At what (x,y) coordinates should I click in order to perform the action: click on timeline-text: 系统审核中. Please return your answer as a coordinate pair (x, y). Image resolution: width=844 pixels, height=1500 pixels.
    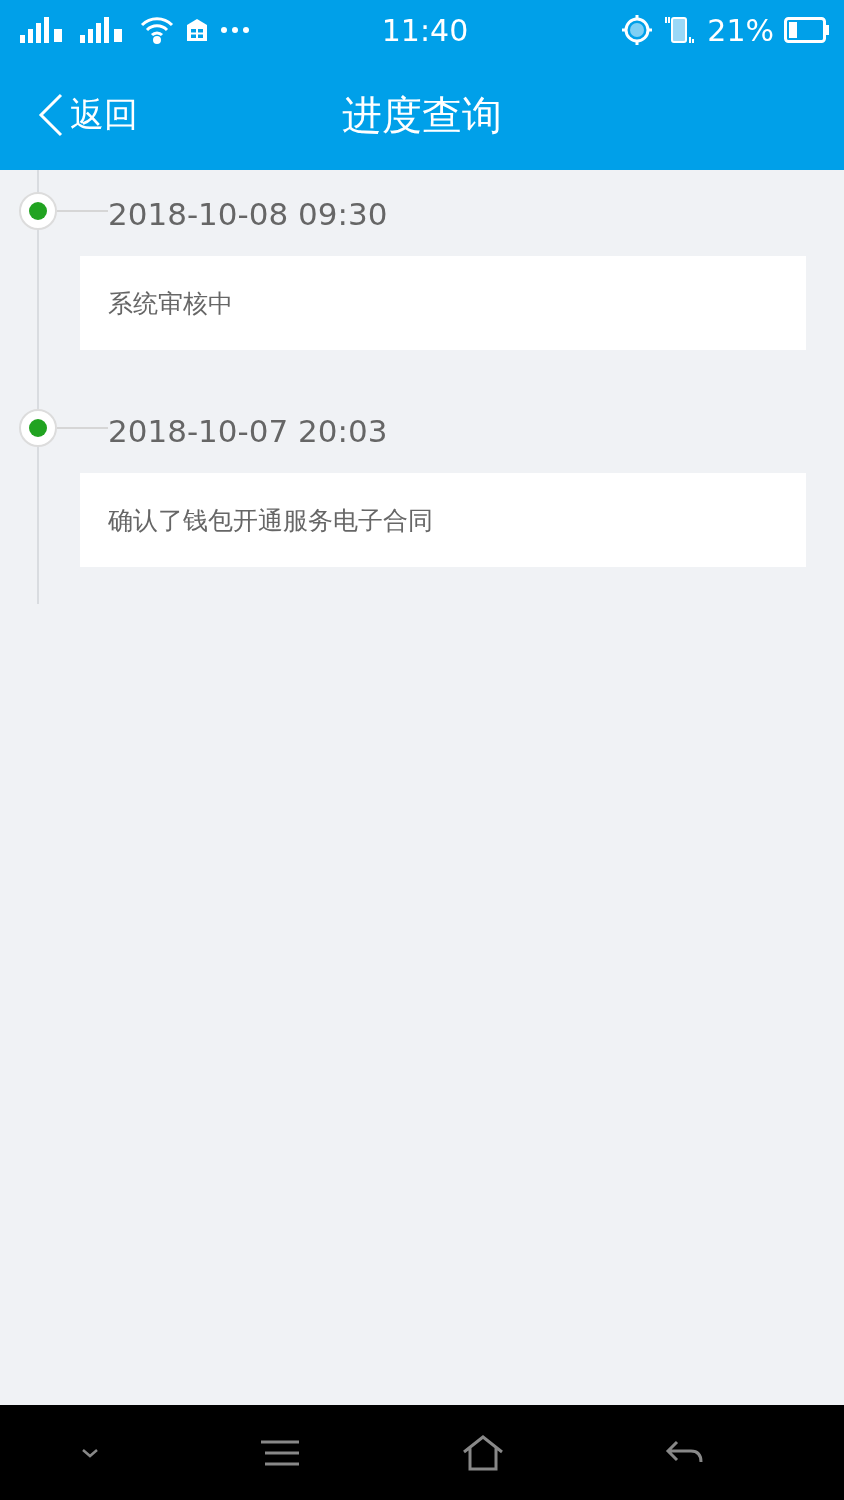
    Looking at the image, I should click on (170, 303).